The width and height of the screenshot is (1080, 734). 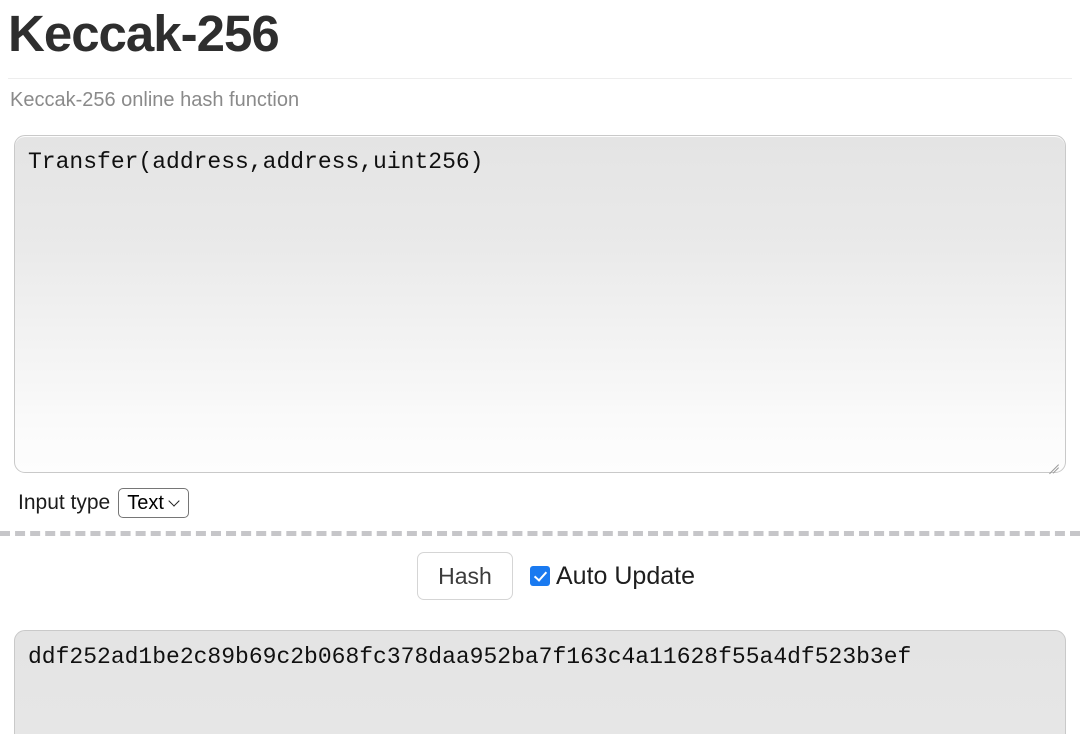 I want to click on auto-update-label: Auto Update, so click(x=625, y=576).